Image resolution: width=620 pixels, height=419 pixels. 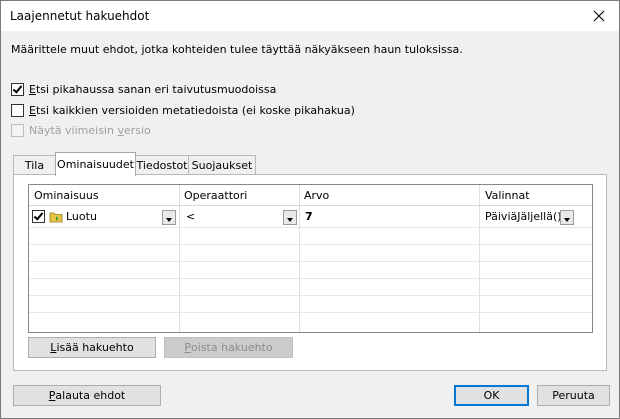 I want to click on table-row: Luotu < 7 PäiviäJäljellä(), so click(x=310, y=216).